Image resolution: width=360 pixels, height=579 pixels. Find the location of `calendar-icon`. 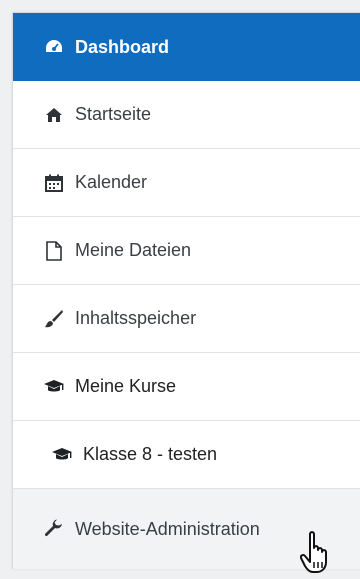

calendar-icon is located at coordinates (54, 183).